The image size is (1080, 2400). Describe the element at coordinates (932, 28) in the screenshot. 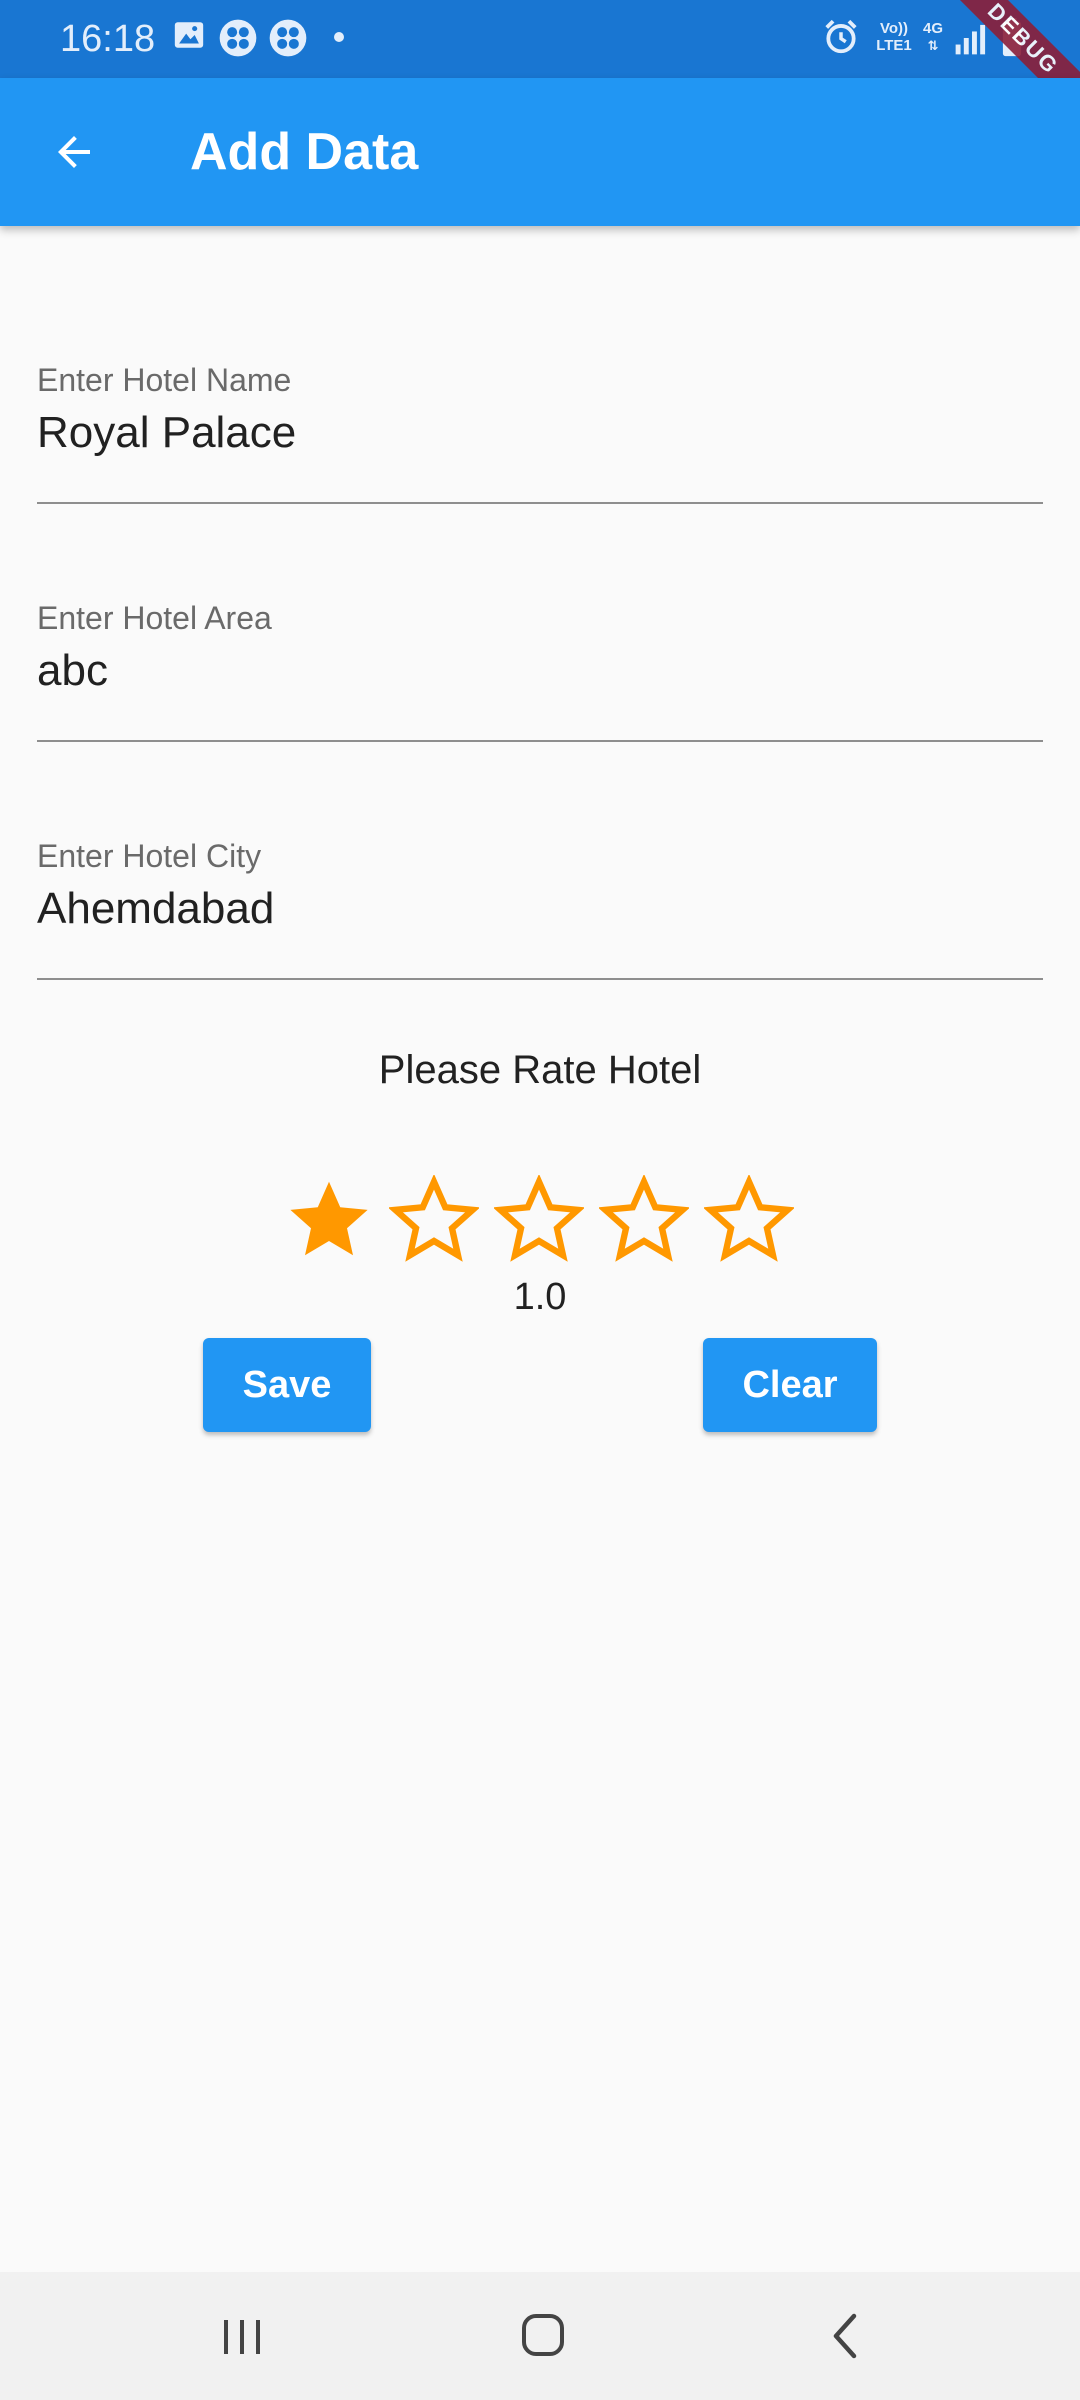

I see `network-type-label: 4G` at that location.